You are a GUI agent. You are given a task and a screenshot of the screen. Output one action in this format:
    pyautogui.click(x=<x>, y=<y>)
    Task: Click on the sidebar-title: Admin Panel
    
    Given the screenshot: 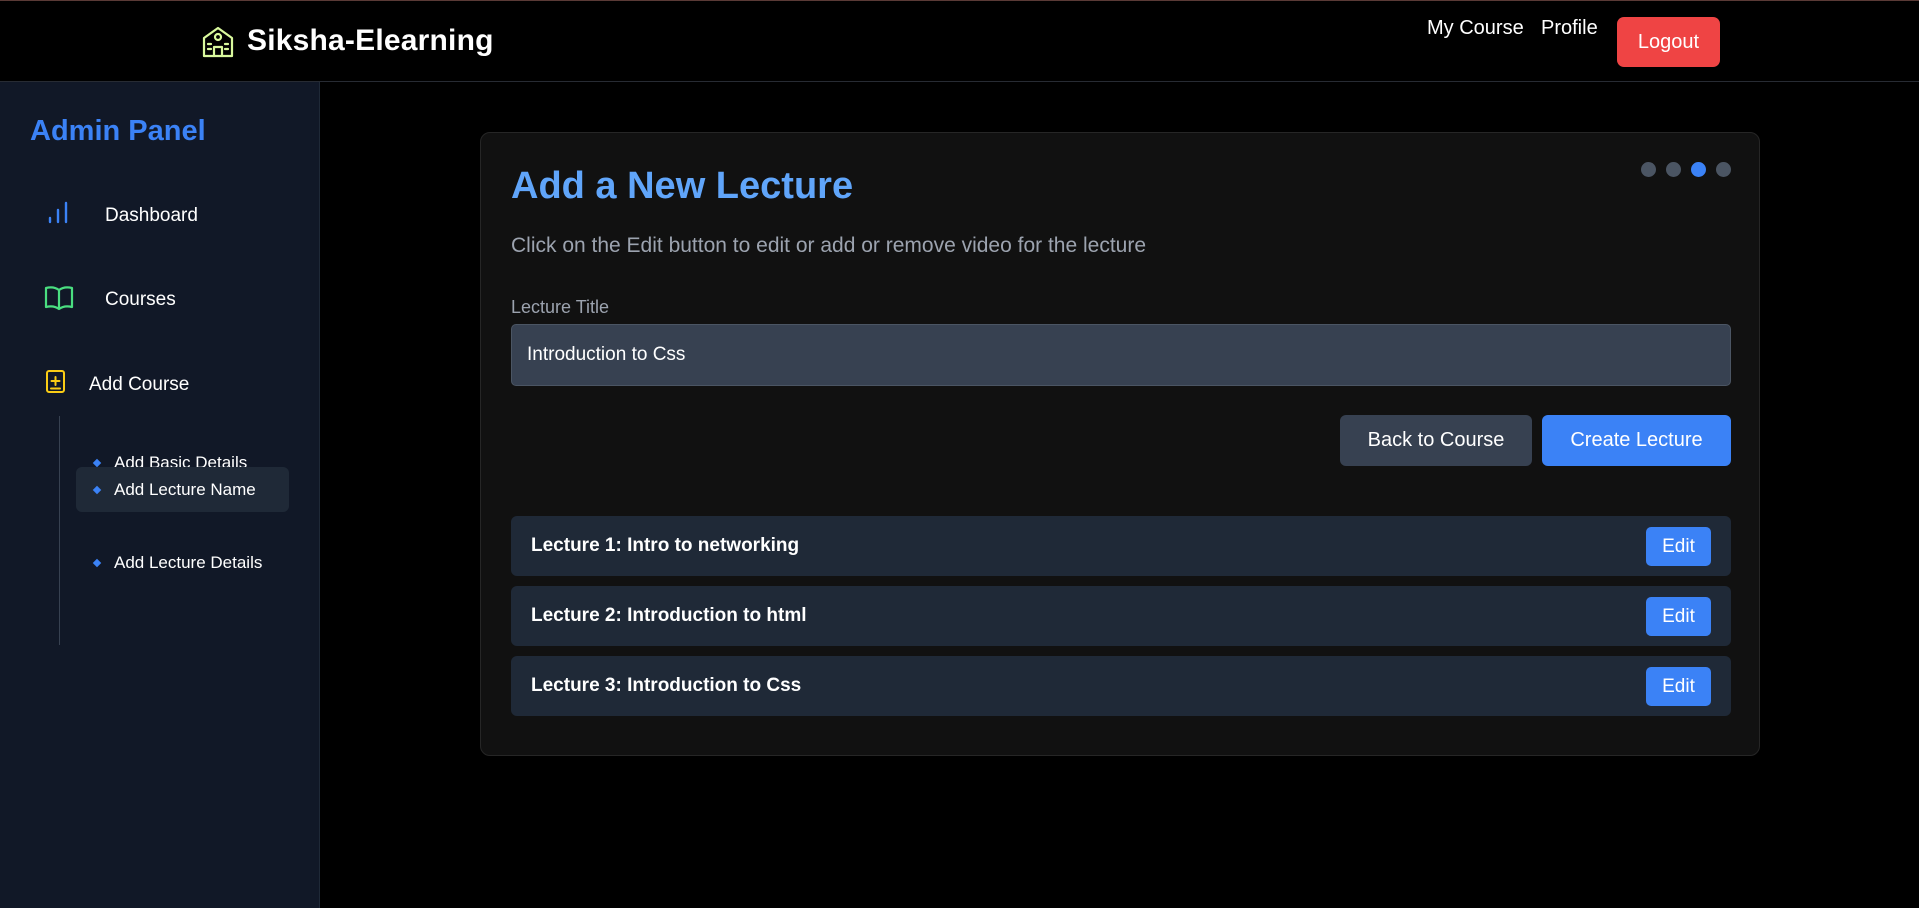 What is the action you would take?
    pyautogui.click(x=118, y=131)
    